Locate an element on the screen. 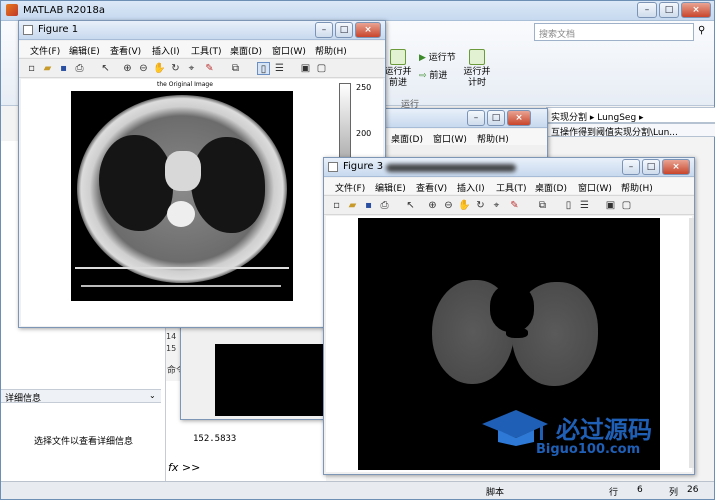  colorbar-tick-label: 200 is located at coordinates (364, 133).